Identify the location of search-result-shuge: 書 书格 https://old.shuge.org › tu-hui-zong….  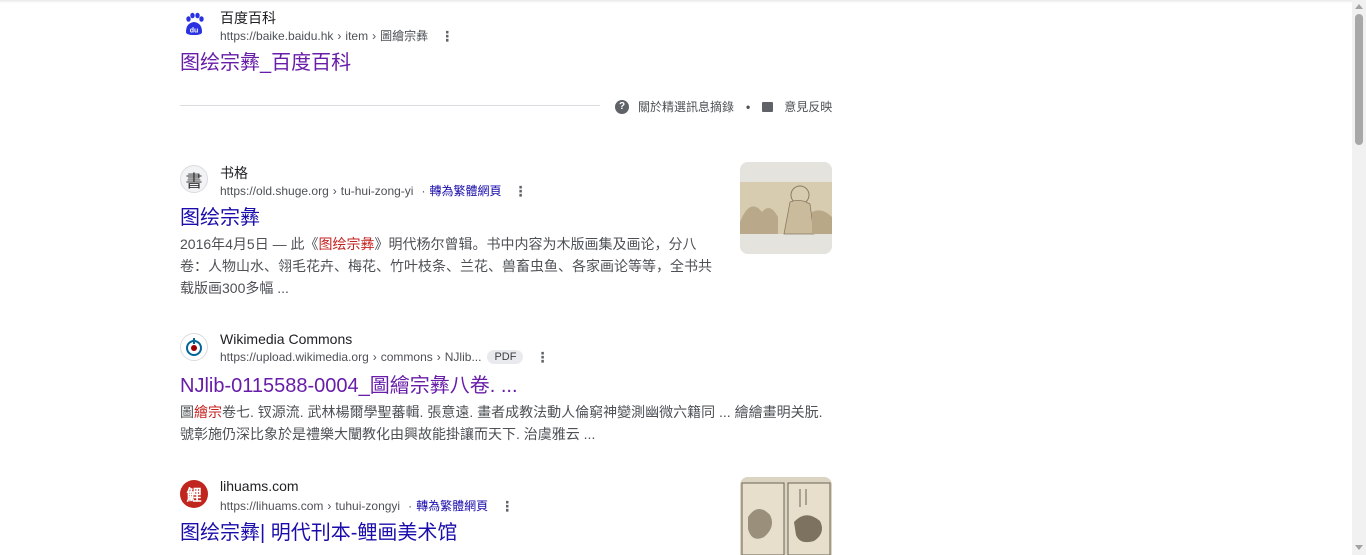
(450, 231).